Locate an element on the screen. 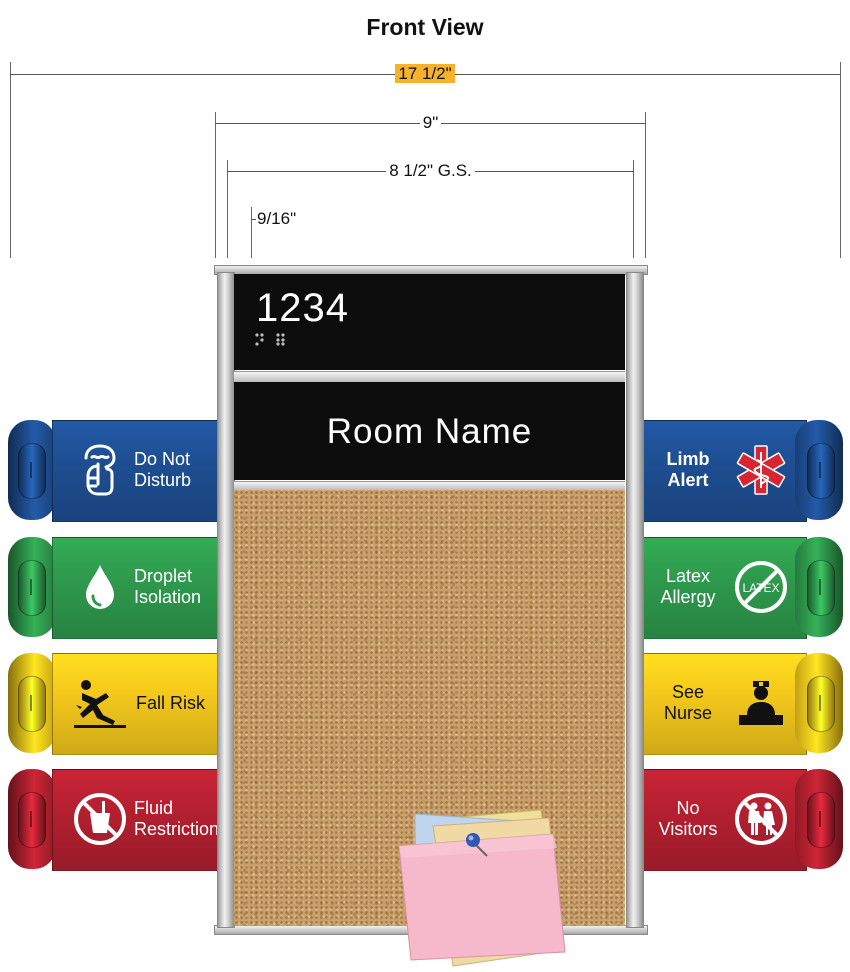 This screenshot has height=972, width=850. dimension-label-wrap: 9/16" is located at coordinates (278, 219).